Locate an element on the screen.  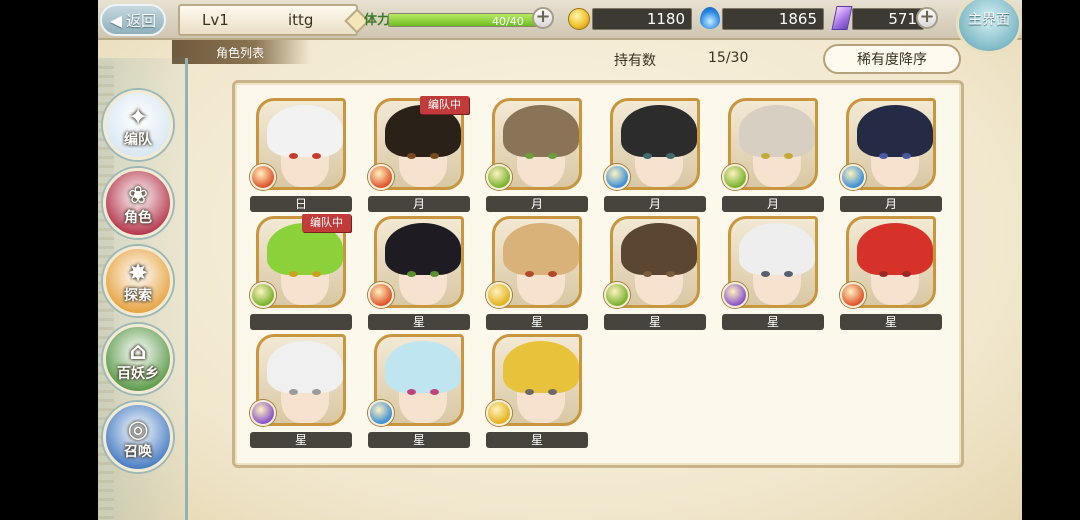
back-arrow-icon: ◀ is located at coordinates (116, 20).